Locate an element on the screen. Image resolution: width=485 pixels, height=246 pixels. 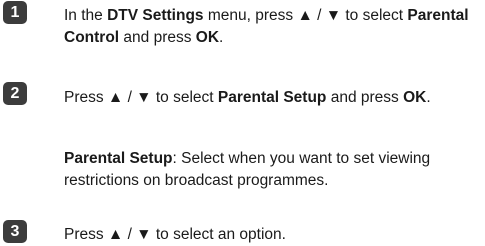
step-3-badge: 3 is located at coordinates (15, 231).